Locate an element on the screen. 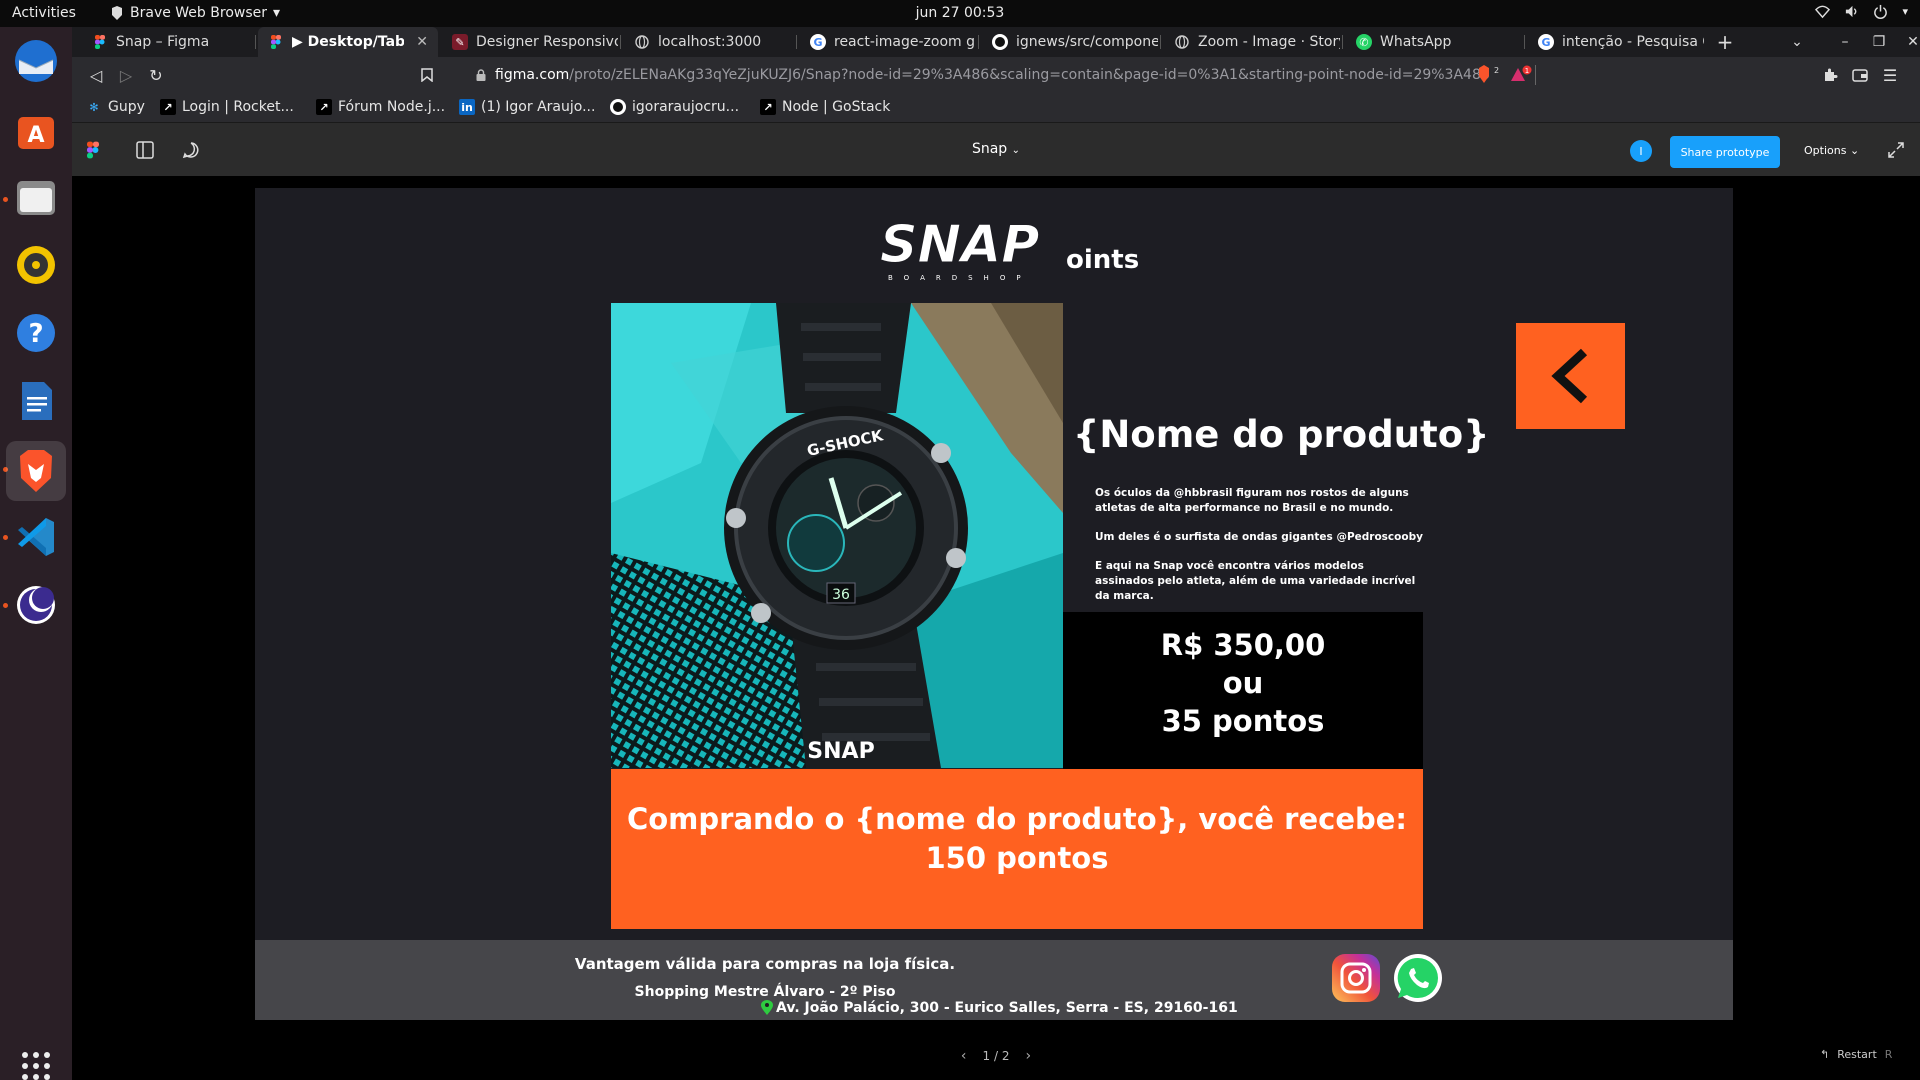 This screenshot has height=1080, width=1920. tab-intencao-pesquisa: G intenção - Pesquisa G is located at coordinates (1616, 42).